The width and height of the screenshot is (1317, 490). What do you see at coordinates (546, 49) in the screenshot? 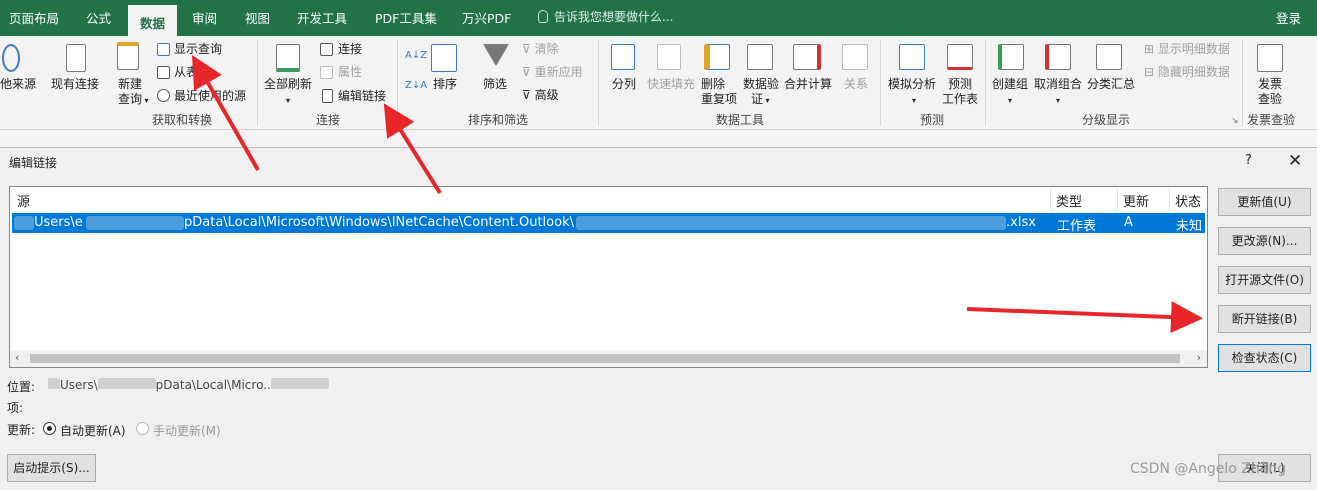
I see `clear-label: 清除` at bounding box center [546, 49].